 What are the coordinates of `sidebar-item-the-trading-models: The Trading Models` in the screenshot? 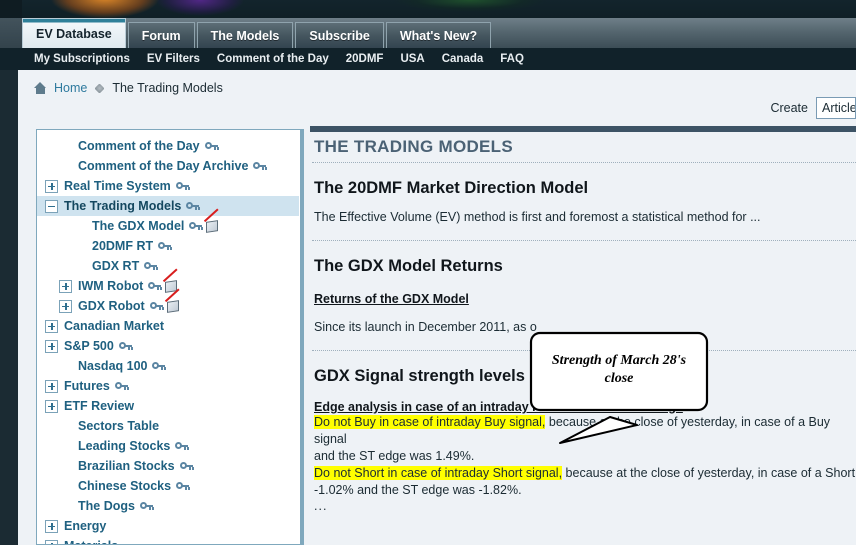 It's located at (168, 206).